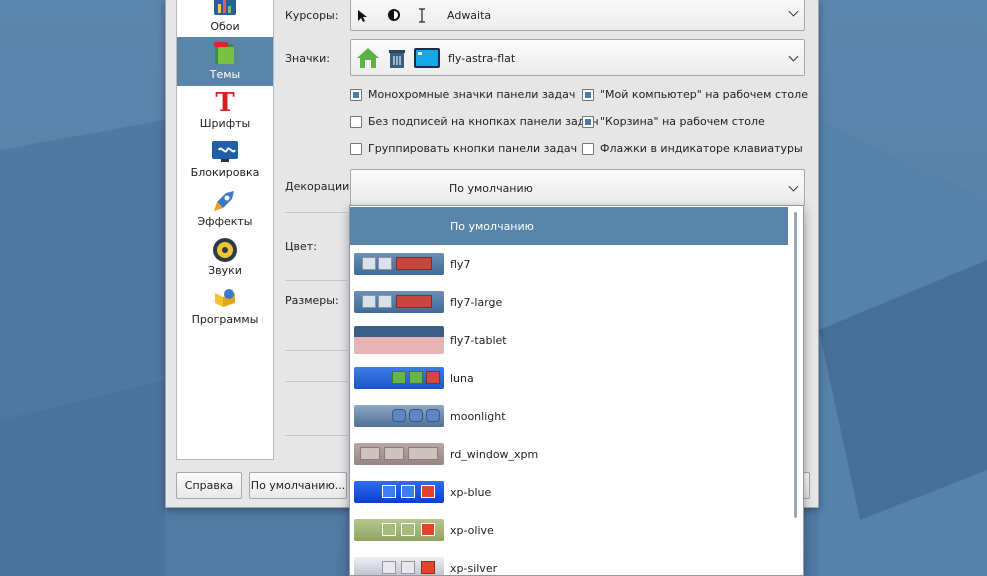 The height and width of the screenshot is (576, 987). What do you see at coordinates (225, 201) in the screenshot?
I see `effects-rocket-icon` at bounding box center [225, 201].